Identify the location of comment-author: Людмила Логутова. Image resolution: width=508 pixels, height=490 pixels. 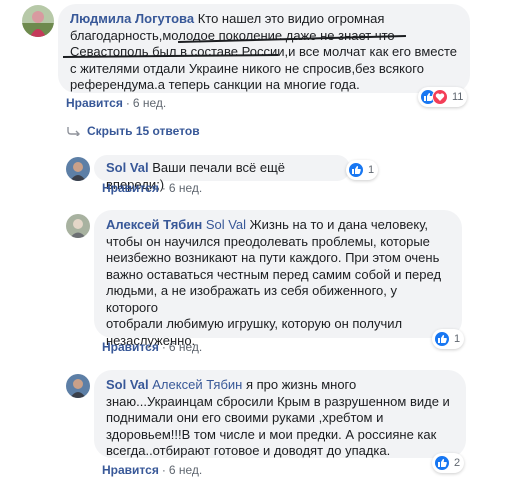
(132, 18).